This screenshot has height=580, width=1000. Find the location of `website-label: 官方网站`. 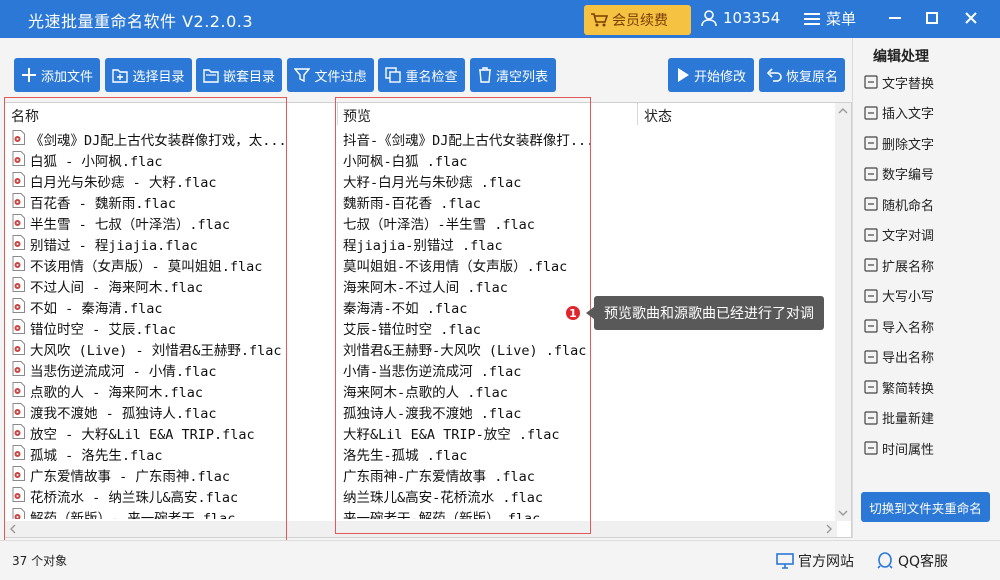

website-label: 官方网站 is located at coordinates (826, 562).